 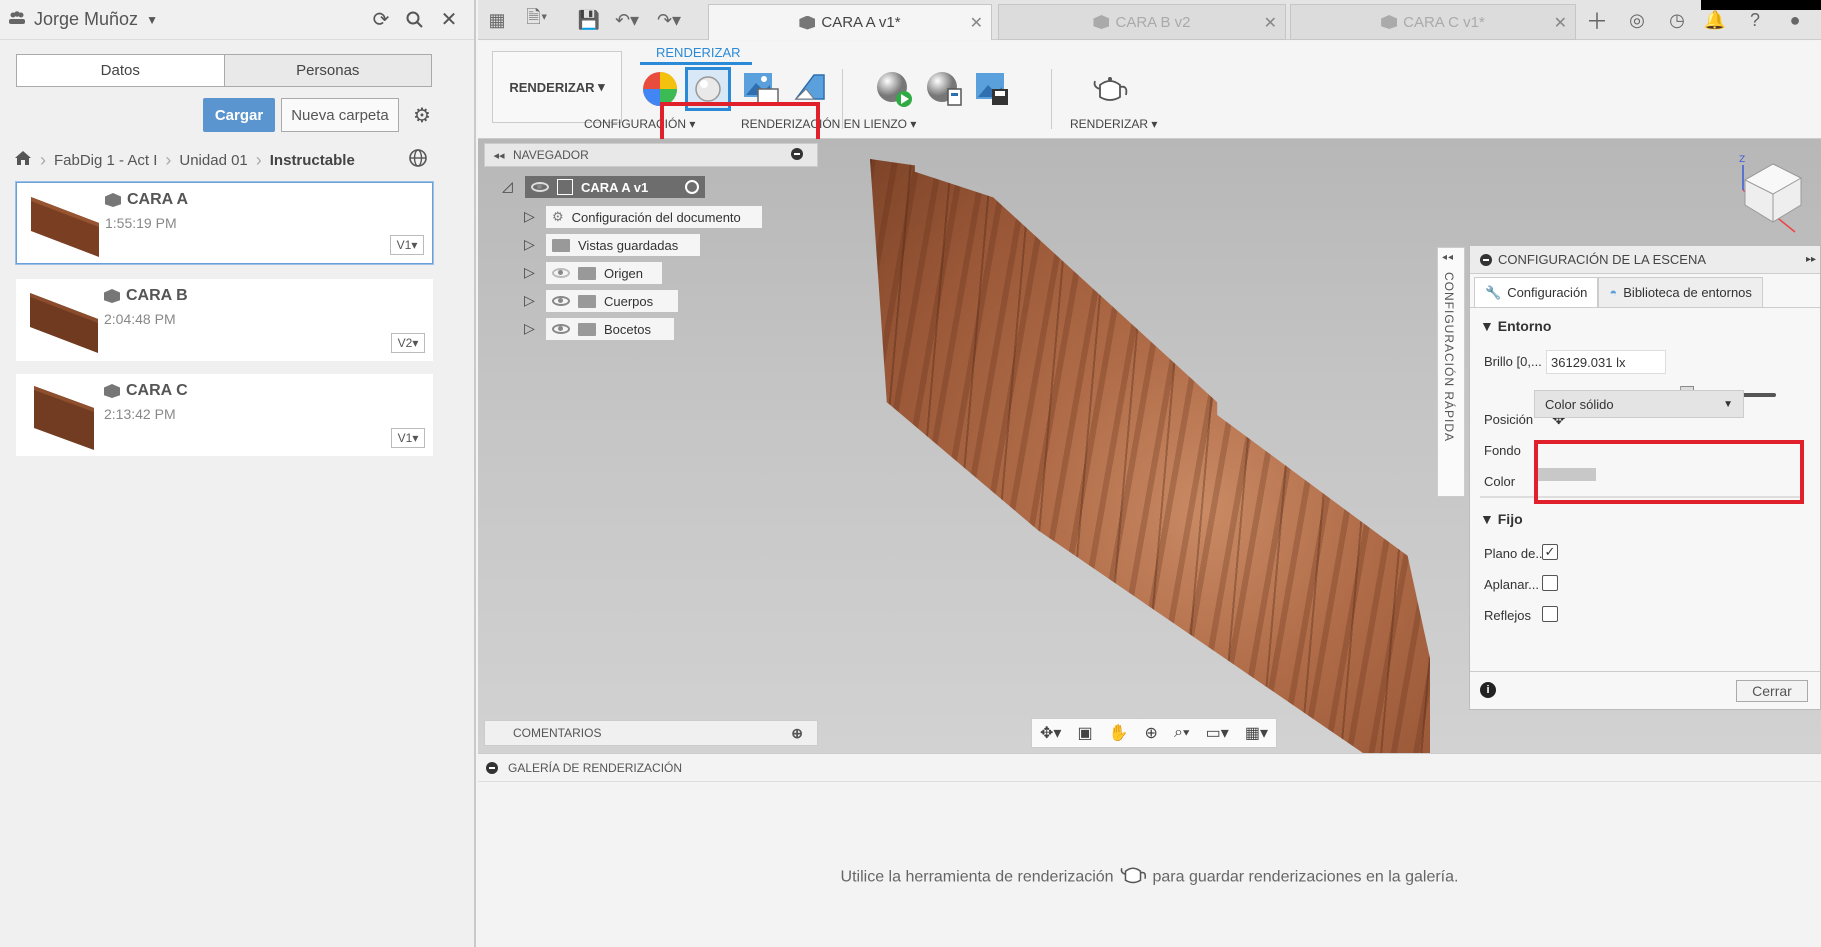 I want to click on section-ground: ▼ Fijo, so click(x=1501, y=519).